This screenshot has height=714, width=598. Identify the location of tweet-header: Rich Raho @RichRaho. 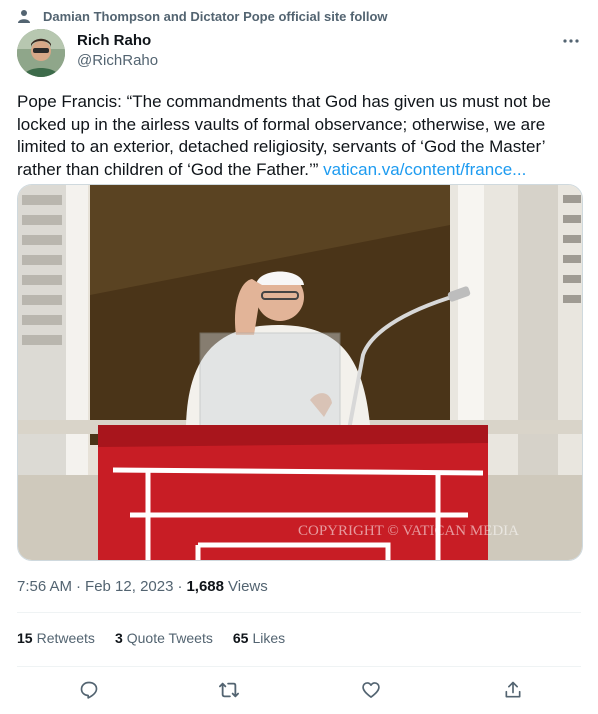
(299, 53).